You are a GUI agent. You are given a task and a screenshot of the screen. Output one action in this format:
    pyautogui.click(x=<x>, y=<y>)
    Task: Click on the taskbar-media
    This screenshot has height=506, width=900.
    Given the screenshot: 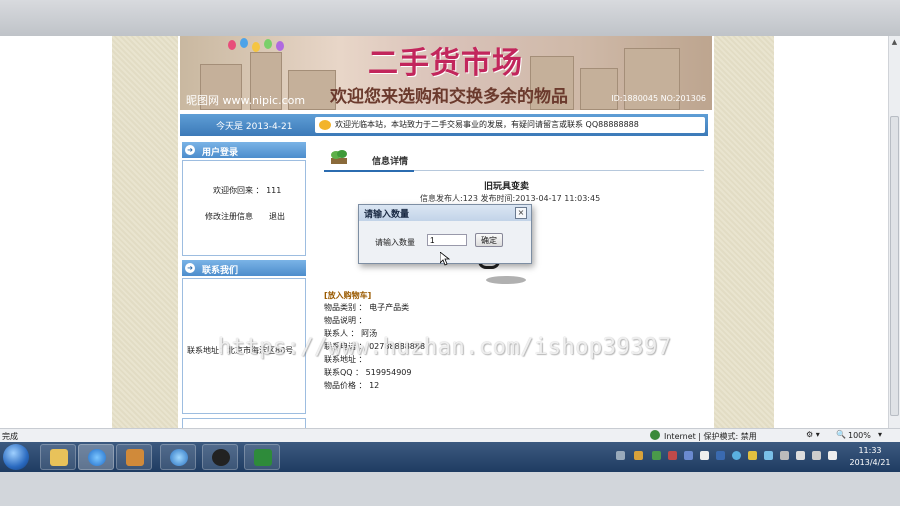 What is the action you would take?
    pyautogui.click(x=178, y=457)
    